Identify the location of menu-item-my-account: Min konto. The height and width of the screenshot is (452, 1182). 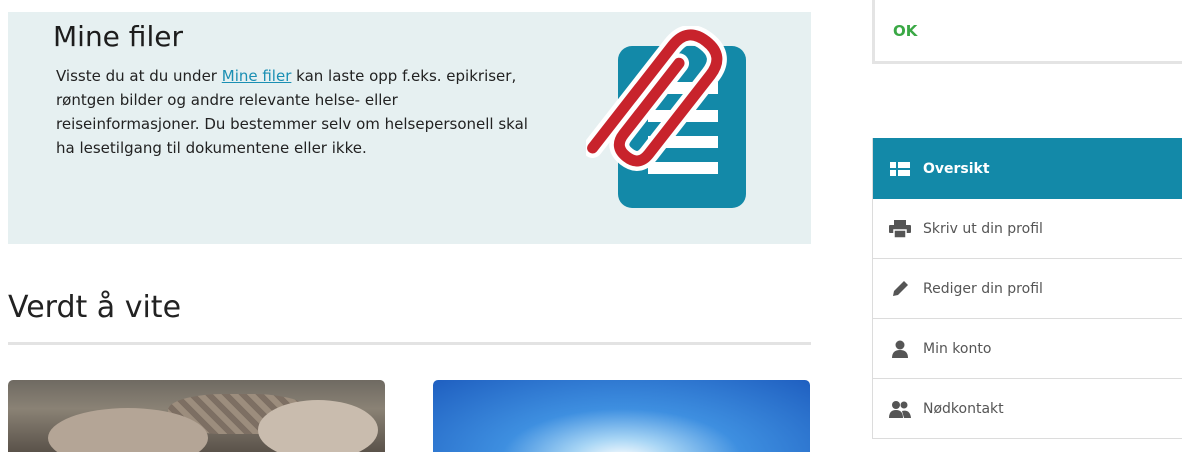
(1027, 349).